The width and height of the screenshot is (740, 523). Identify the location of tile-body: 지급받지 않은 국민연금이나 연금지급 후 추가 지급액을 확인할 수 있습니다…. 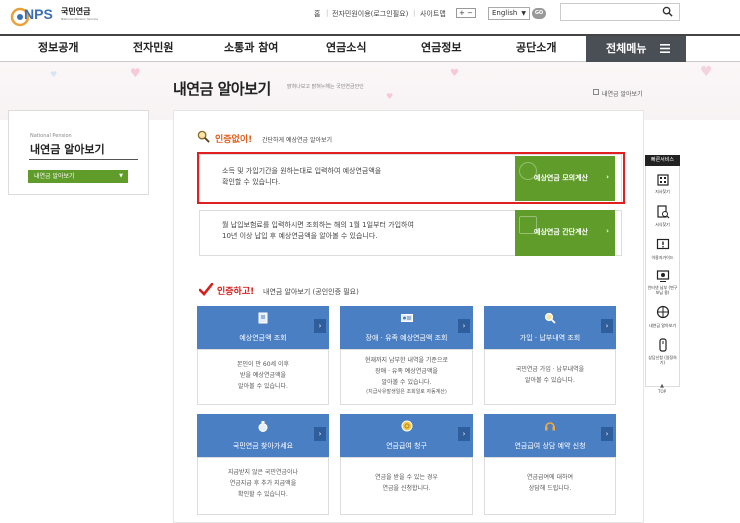
(263, 486).